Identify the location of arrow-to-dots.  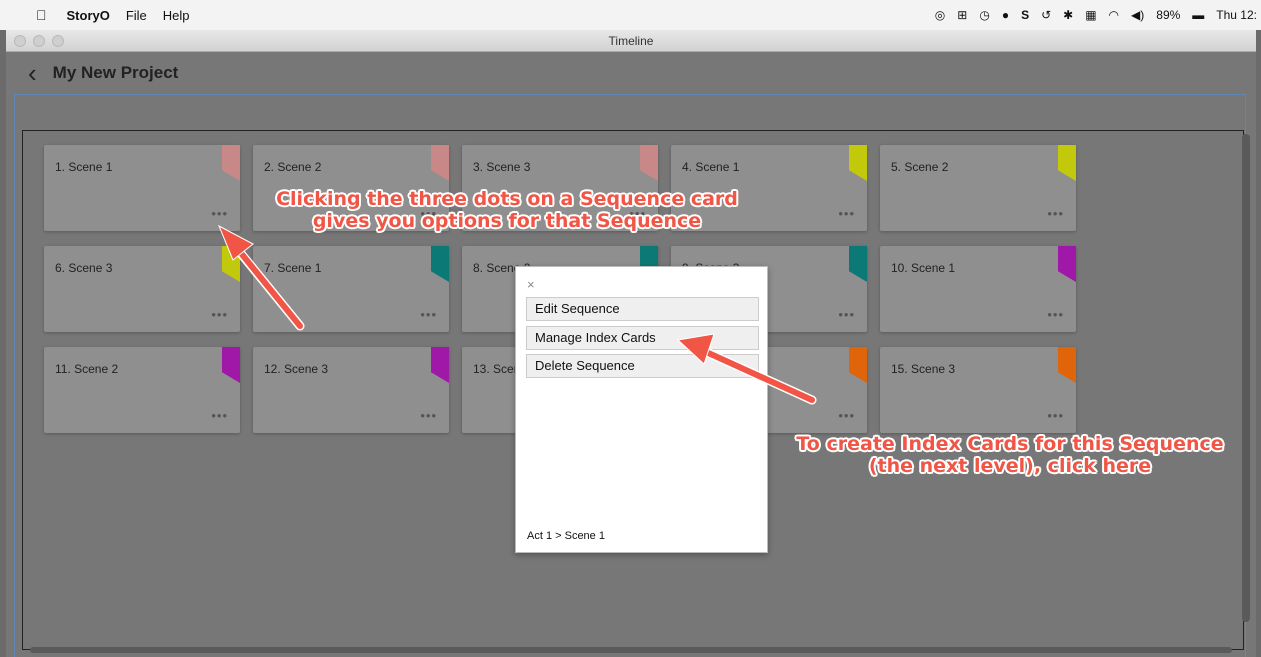
(261, 277).